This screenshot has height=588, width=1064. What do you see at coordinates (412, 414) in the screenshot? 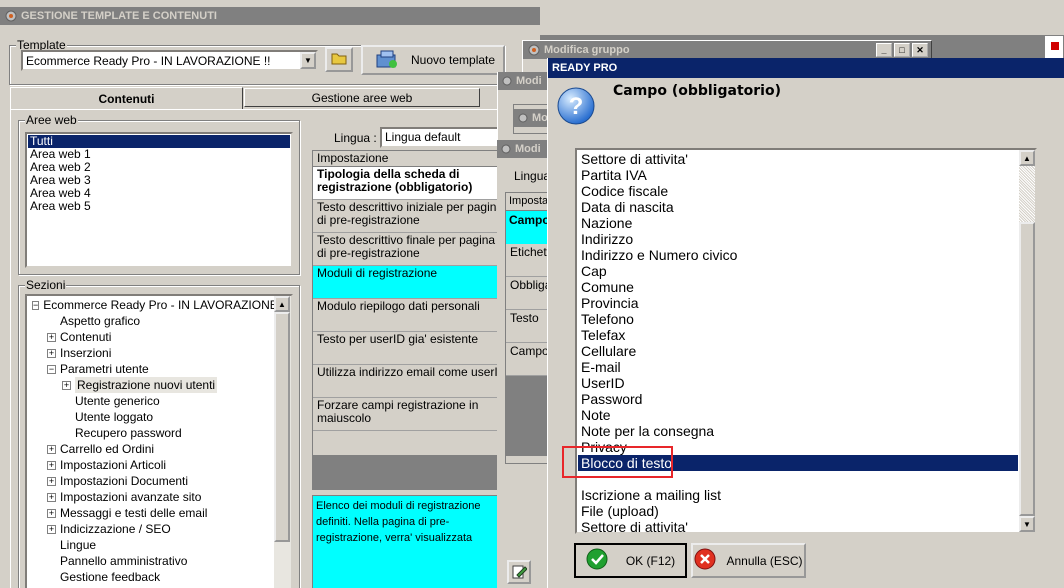
I see `settings-row: Forzare campi registrazione in maiuscolo` at bounding box center [412, 414].